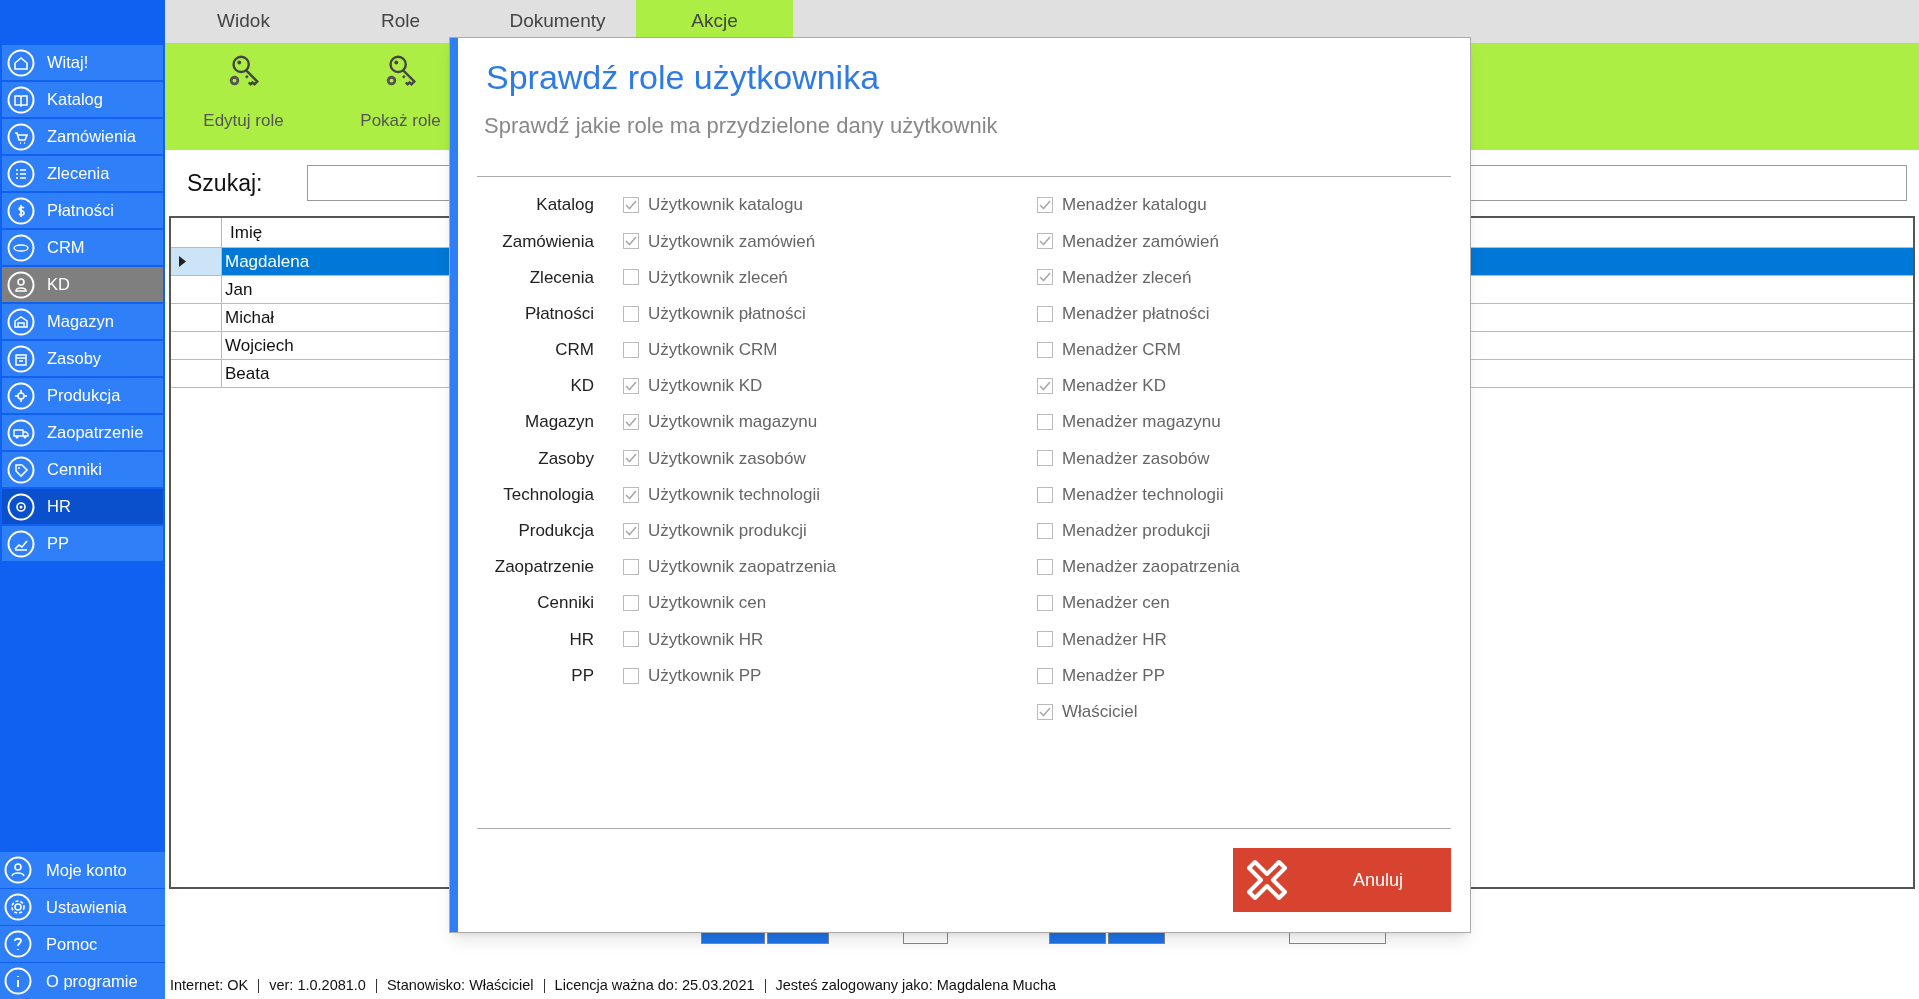 This screenshot has height=999, width=1919. I want to click on sidebar-item: O programie, so click(82, 981).